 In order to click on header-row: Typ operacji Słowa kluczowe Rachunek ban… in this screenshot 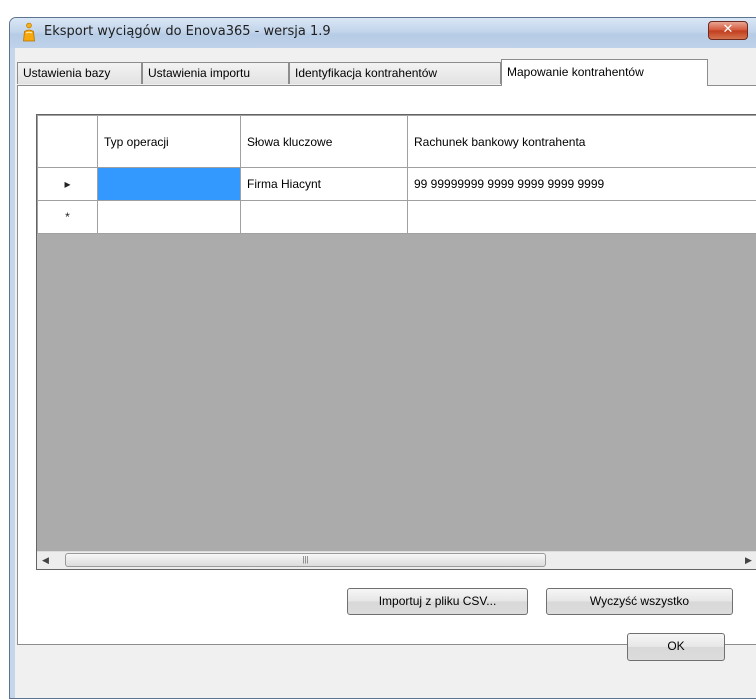, I will do `click(396, 141)`.